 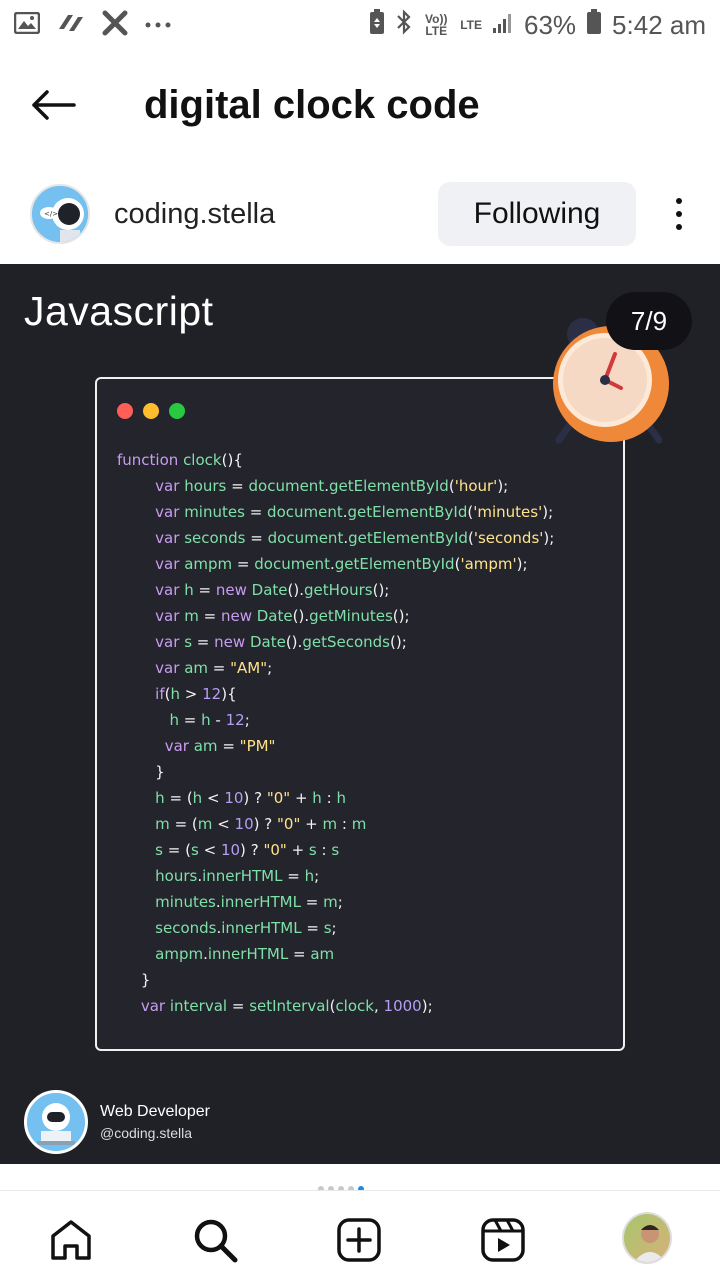 I want to click on code-line: if(h > 12){, so click(x=196, y=694).